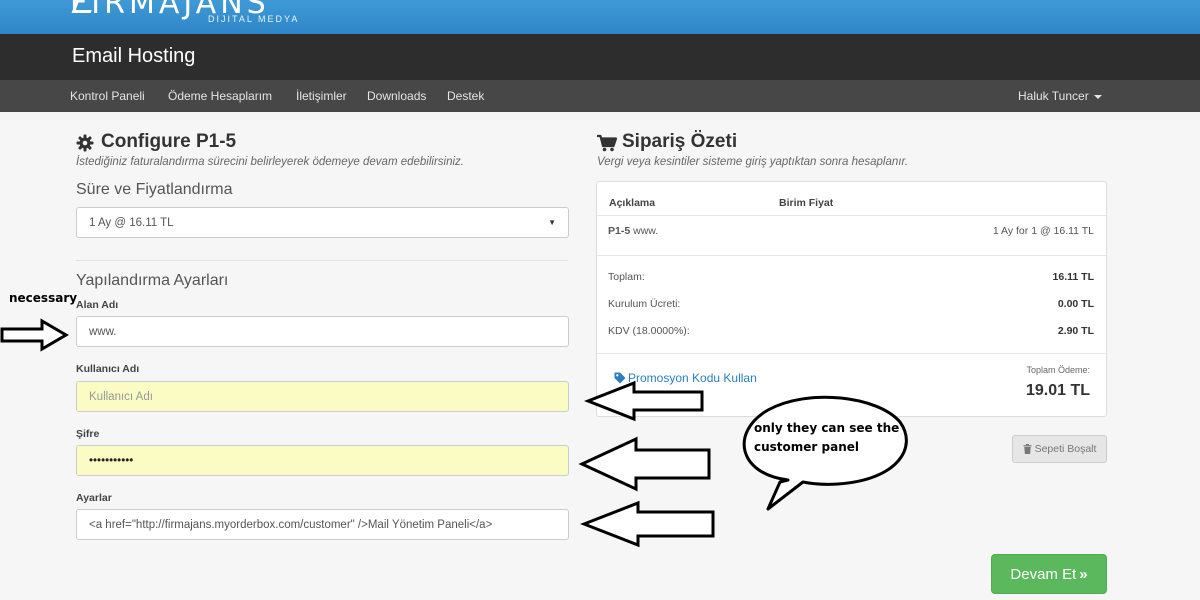 The width and height of the screenshot is (1200, 600). Describe the element at coordinates (806, 447) in the screenshot. I see `bubble-line-2: customer panel` at that location.